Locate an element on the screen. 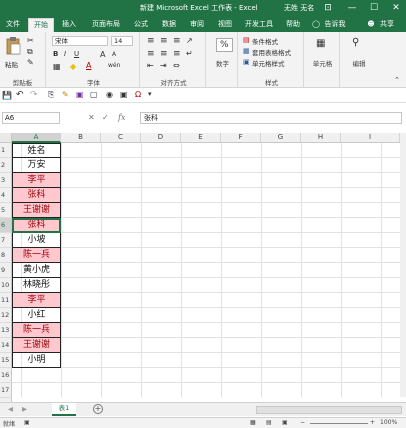  row-header-1: 1 is located at coordinates (6, 150).